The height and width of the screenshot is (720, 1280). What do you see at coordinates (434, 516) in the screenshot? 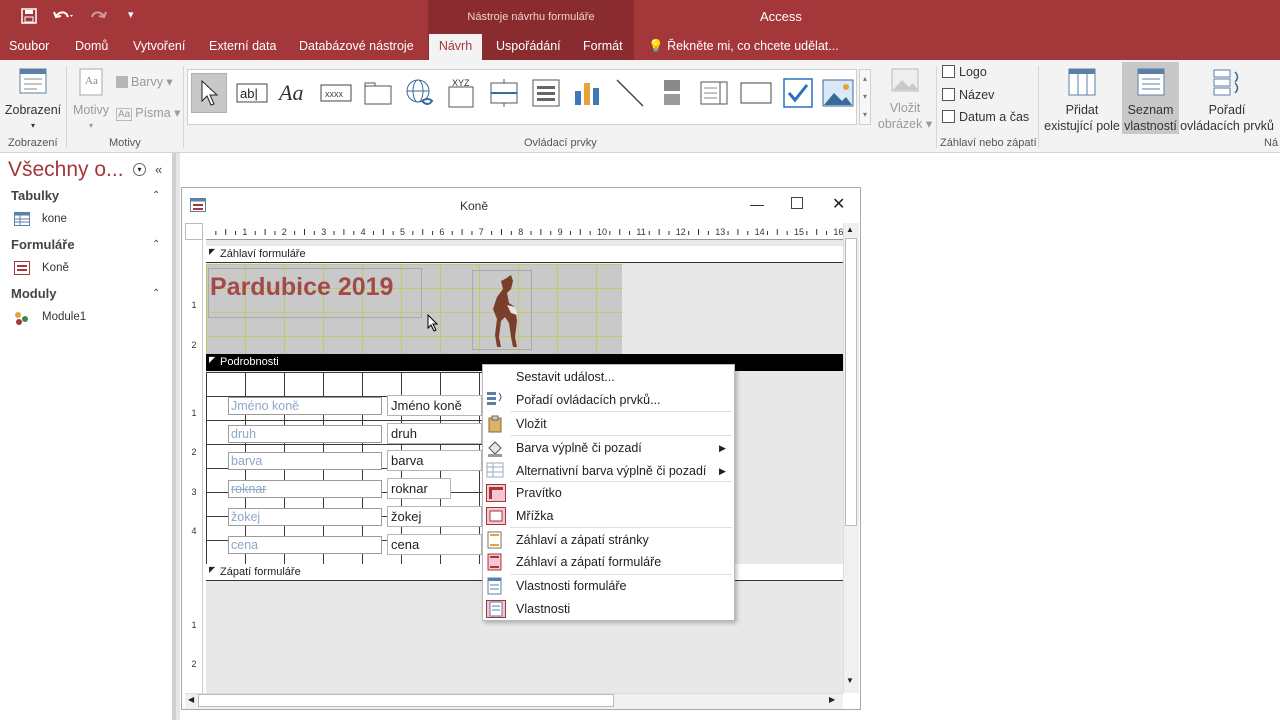
I see `textbox-zokej: žokej` at bounding box center [434, 516].